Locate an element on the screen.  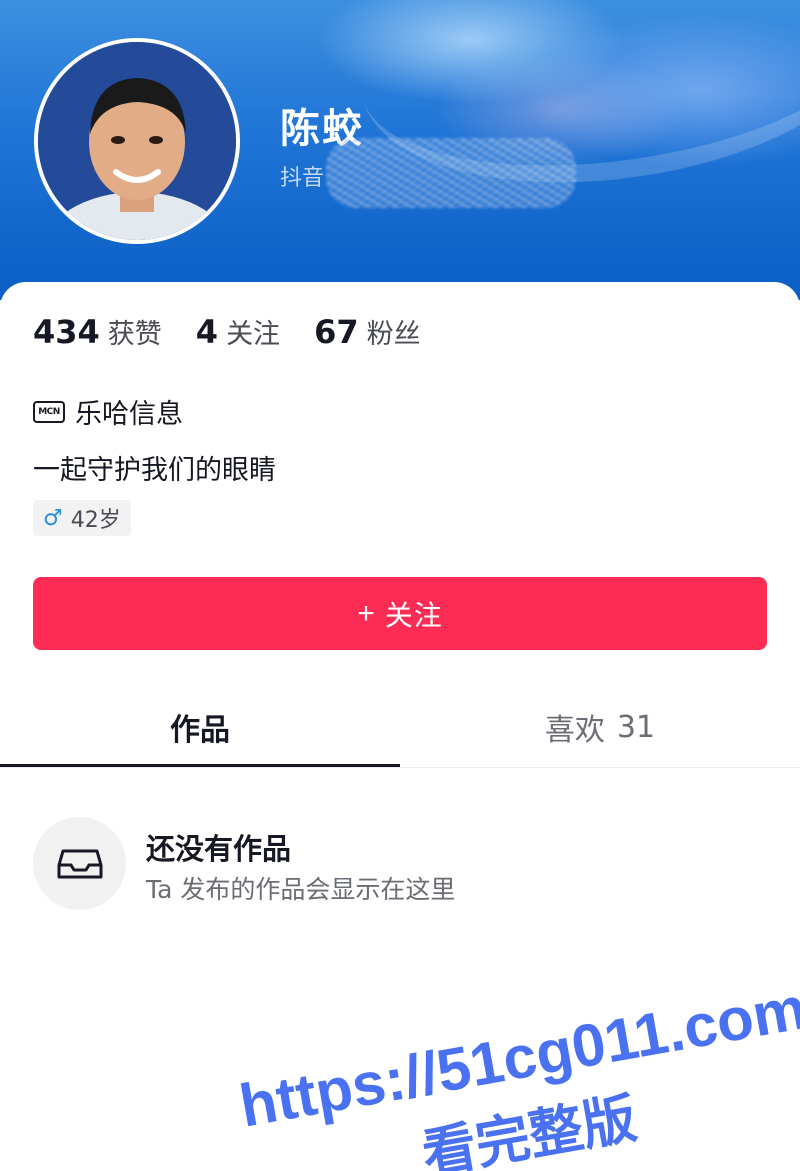
plus-icon: + is located at coordinates (366, 613).